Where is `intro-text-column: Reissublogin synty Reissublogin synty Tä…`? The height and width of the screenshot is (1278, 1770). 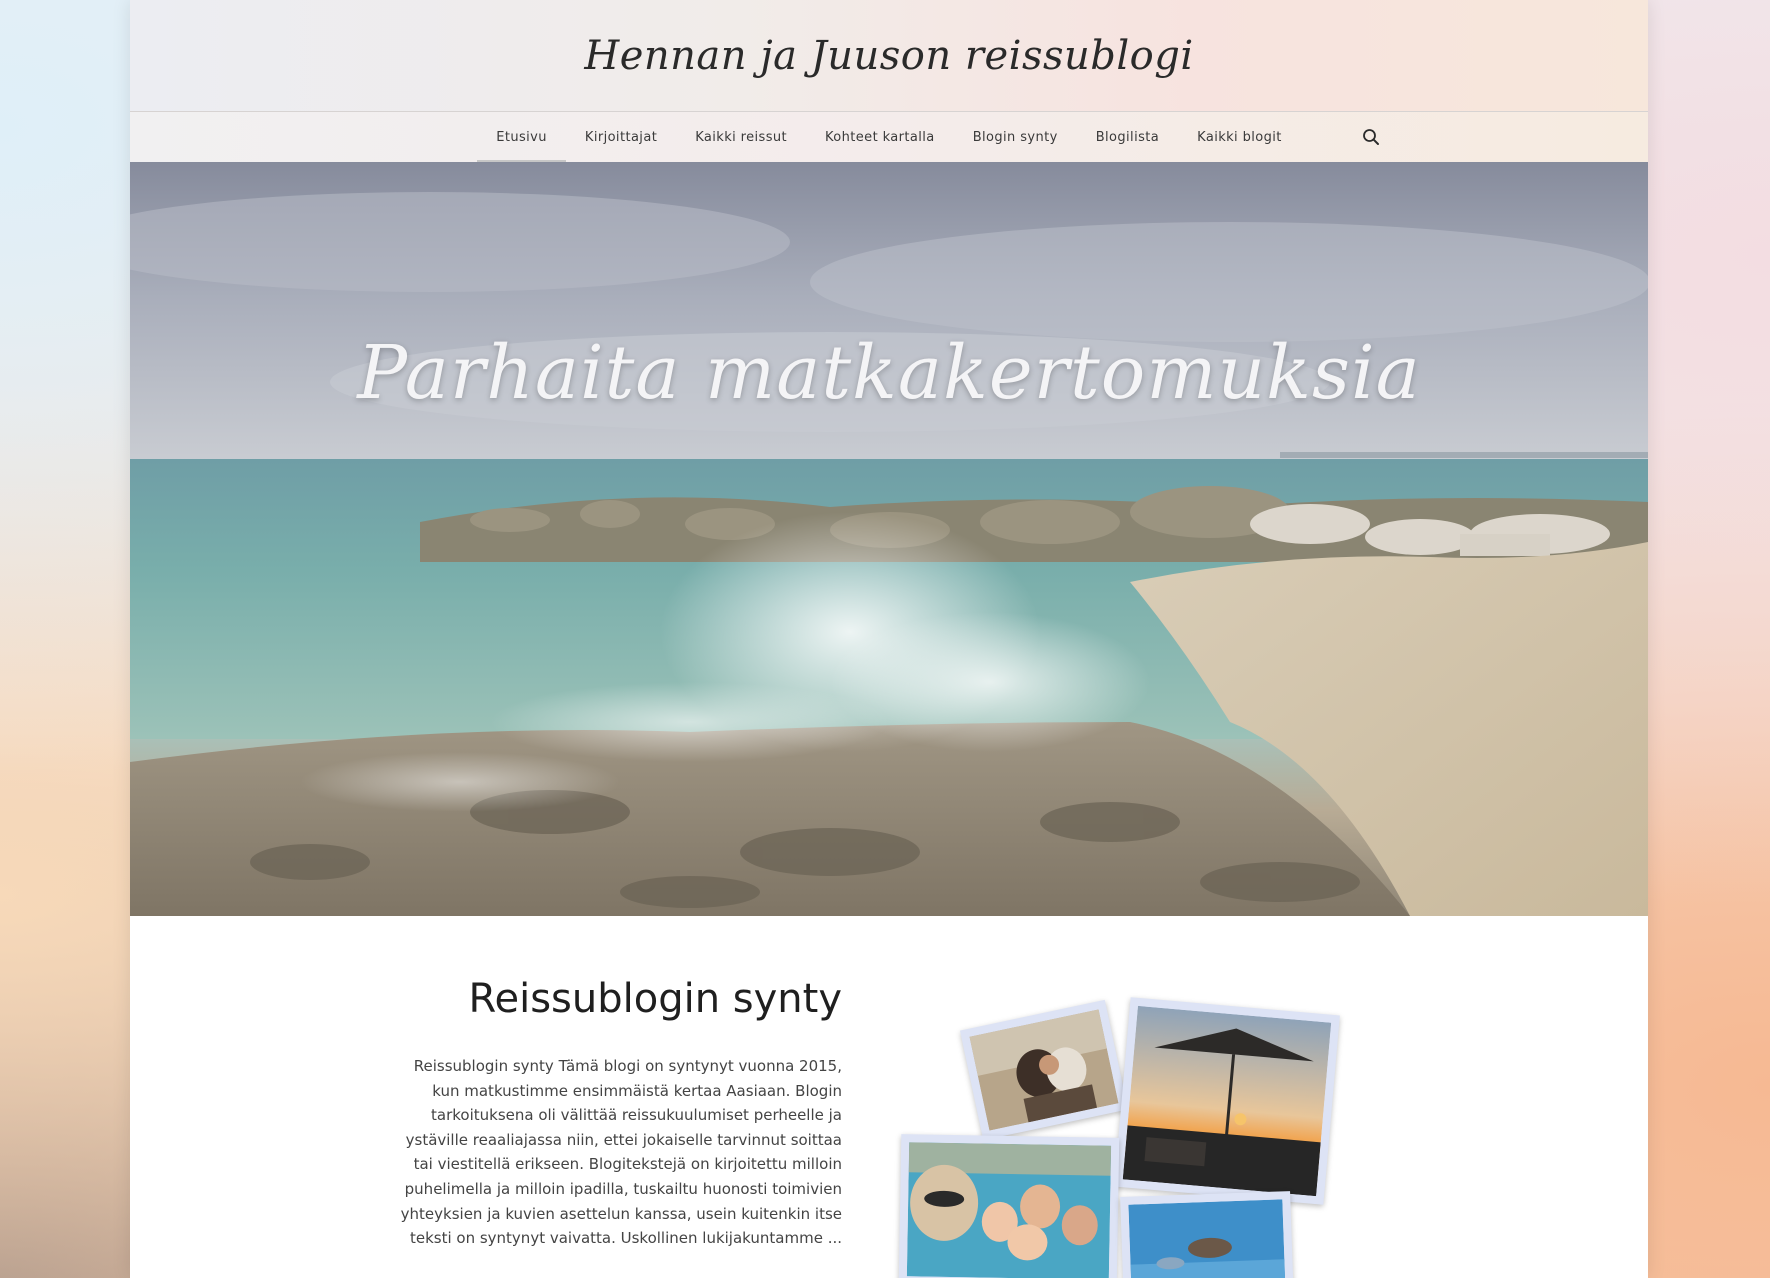
intro-text-column: Reissublogin synty Reissublogin synty Tä… is located at coordinates (621, 1113).